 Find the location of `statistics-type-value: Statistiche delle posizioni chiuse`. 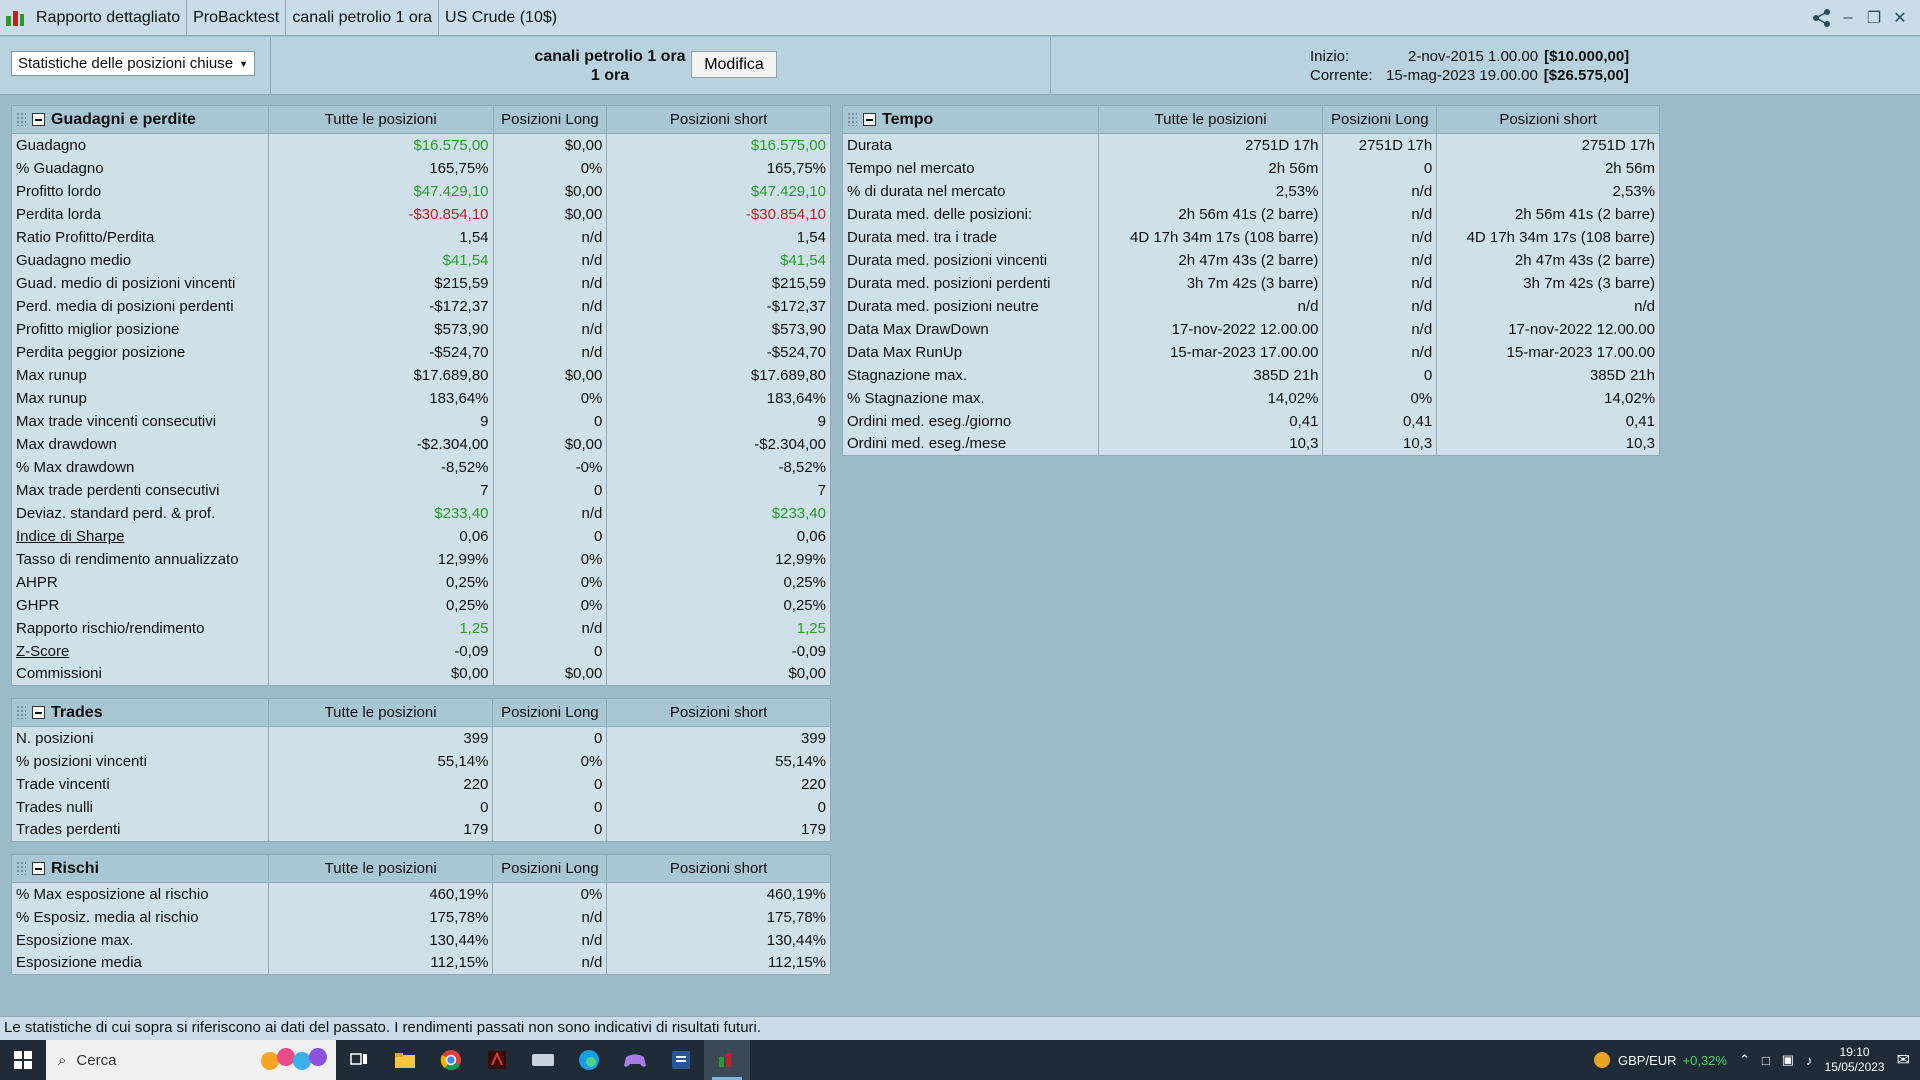

statistics-type-value: Statistiche delle posizioni chiuse is located at coordinates (126, 63).